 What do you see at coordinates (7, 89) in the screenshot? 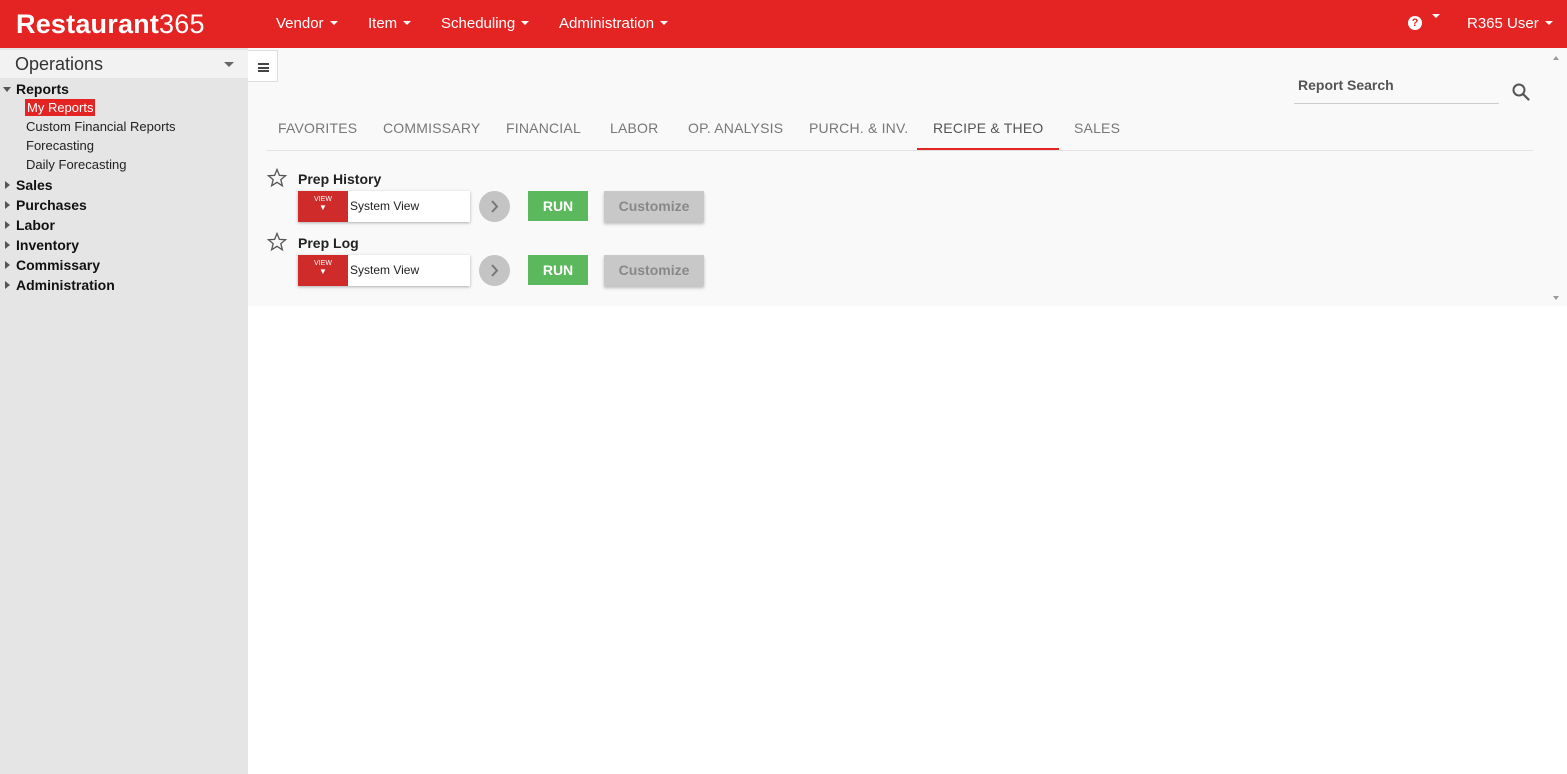
I see `expanded-arrow-icon` at bounding box center [7, 89].